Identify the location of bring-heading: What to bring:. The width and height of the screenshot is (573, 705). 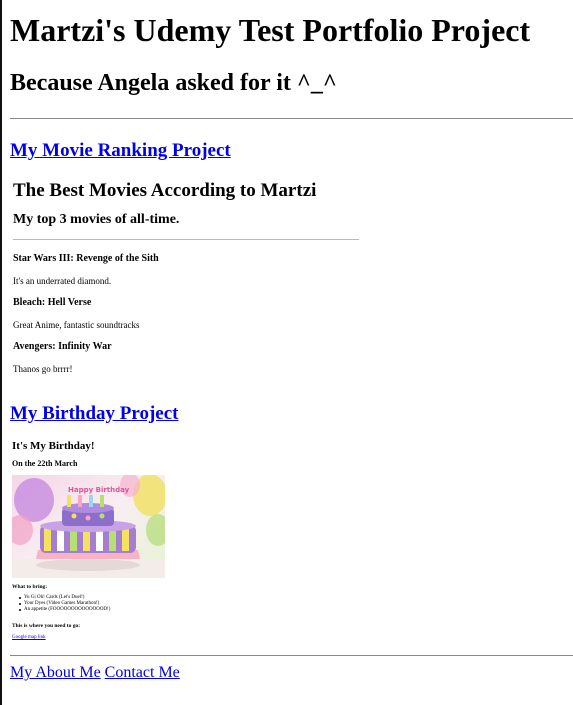
(30, 587).